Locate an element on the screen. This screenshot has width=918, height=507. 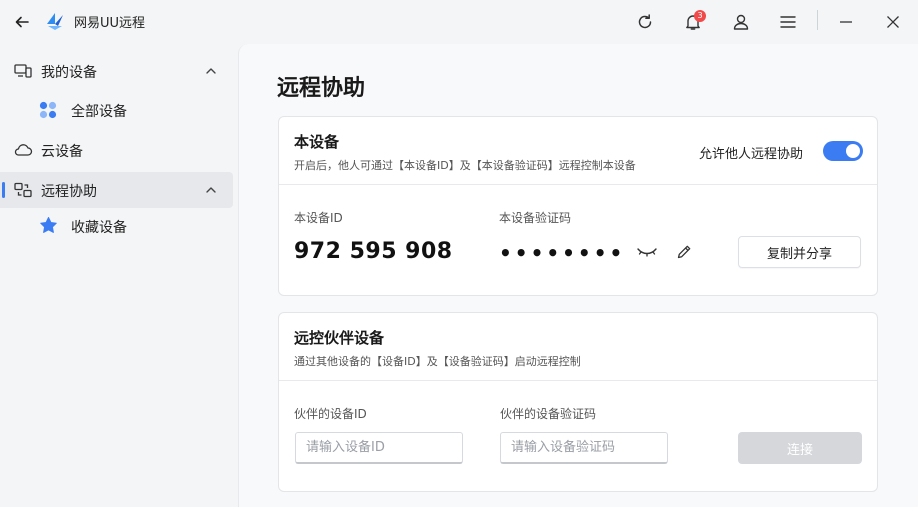
card-title: 本设备 is located at coordinates (317, 142).